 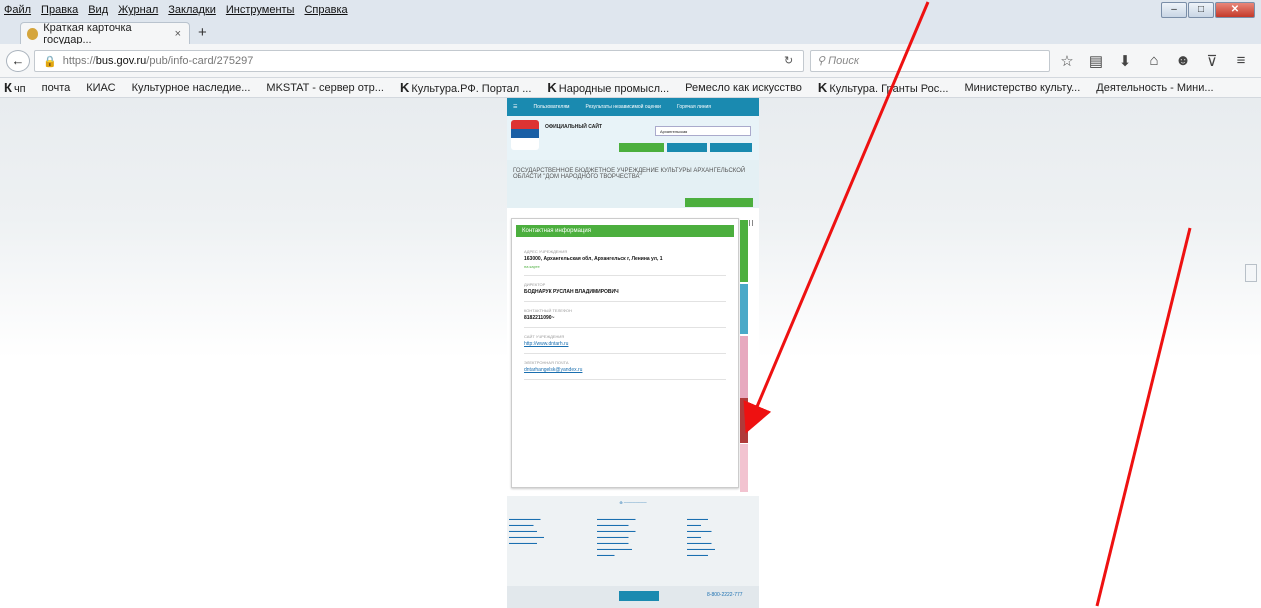 I want to click on website-label: САЙТ УЧРЕЖДЕНИЯ, so click(x=544, y=336).